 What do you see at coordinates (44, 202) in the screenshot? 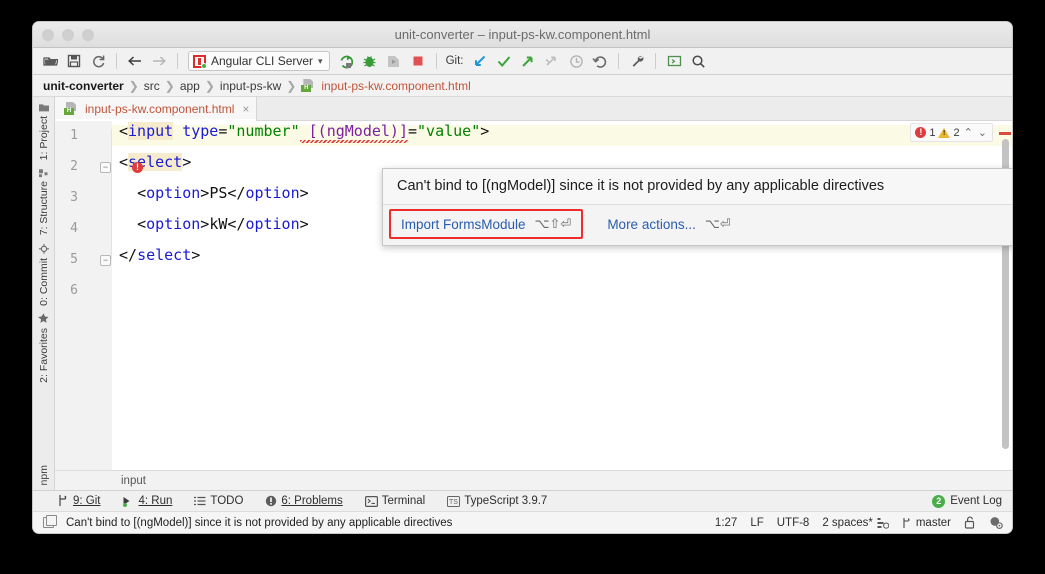
I see `sidebar-item-structure: 7: Structure` at bounding box center [44, 202].